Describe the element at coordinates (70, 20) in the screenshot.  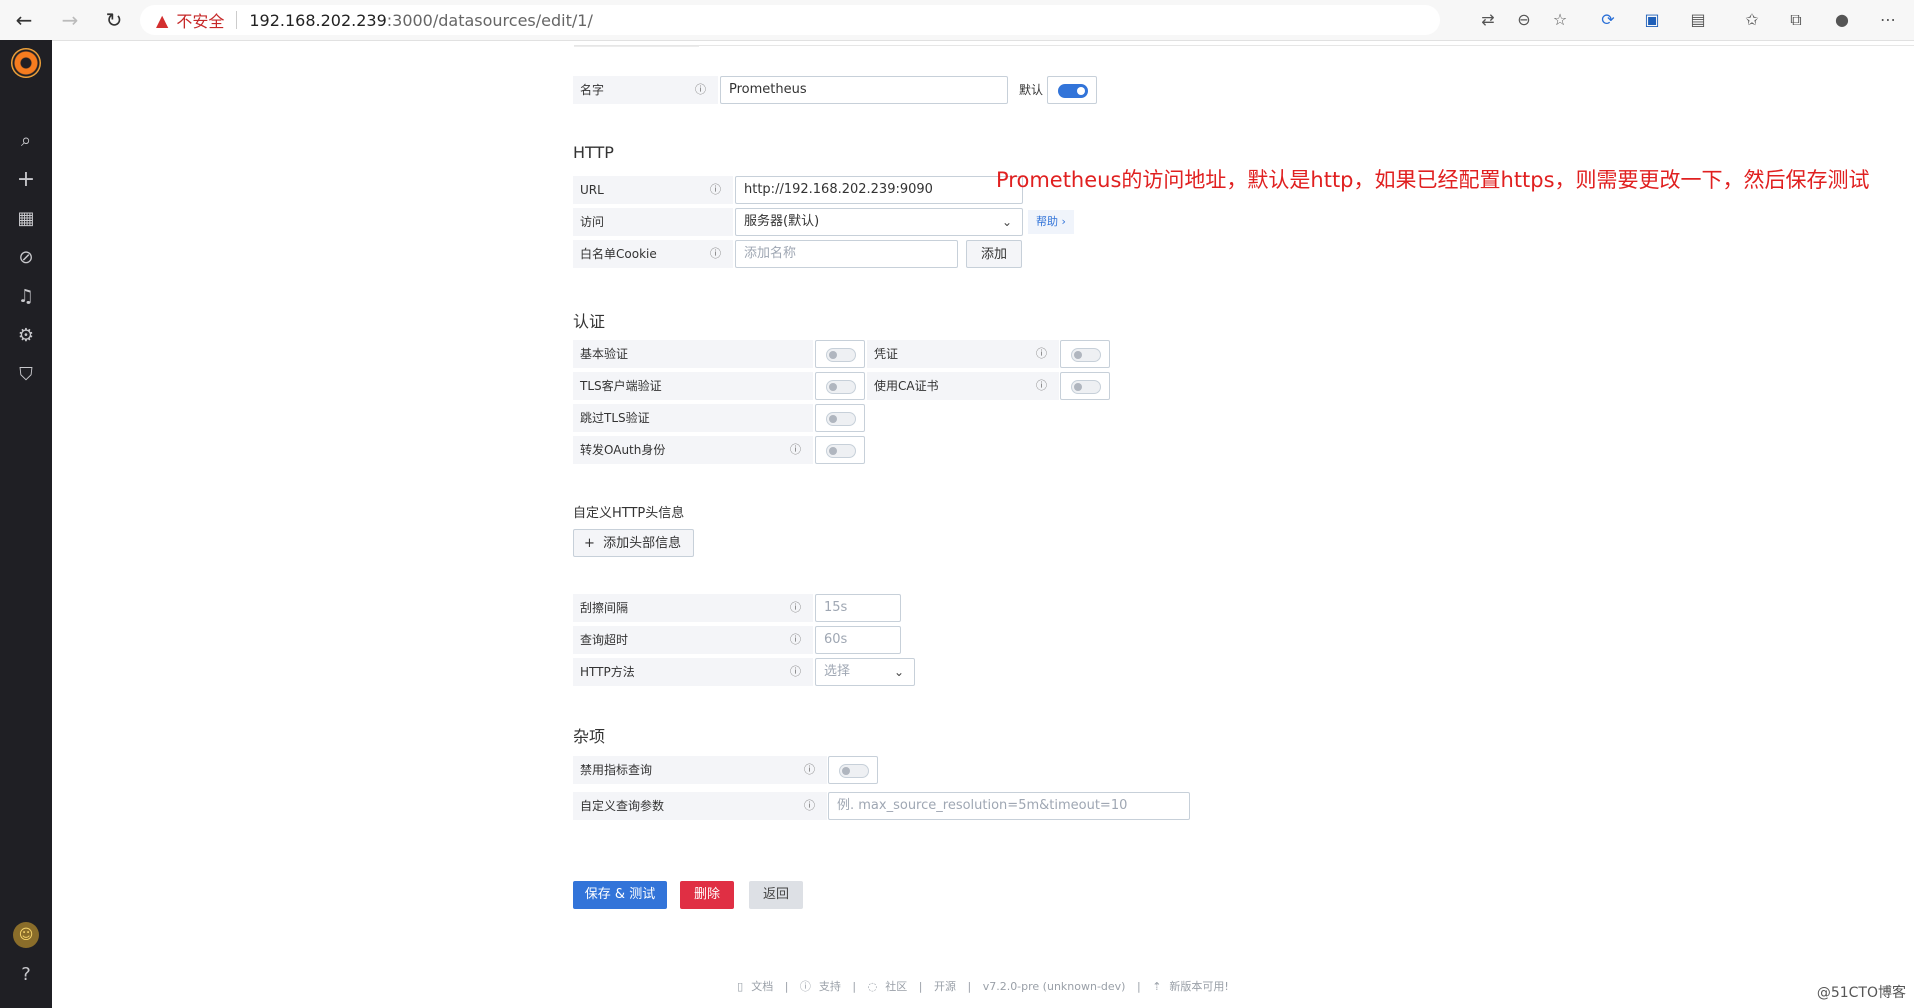
I see `forward-arrow-icon: →` at that location.